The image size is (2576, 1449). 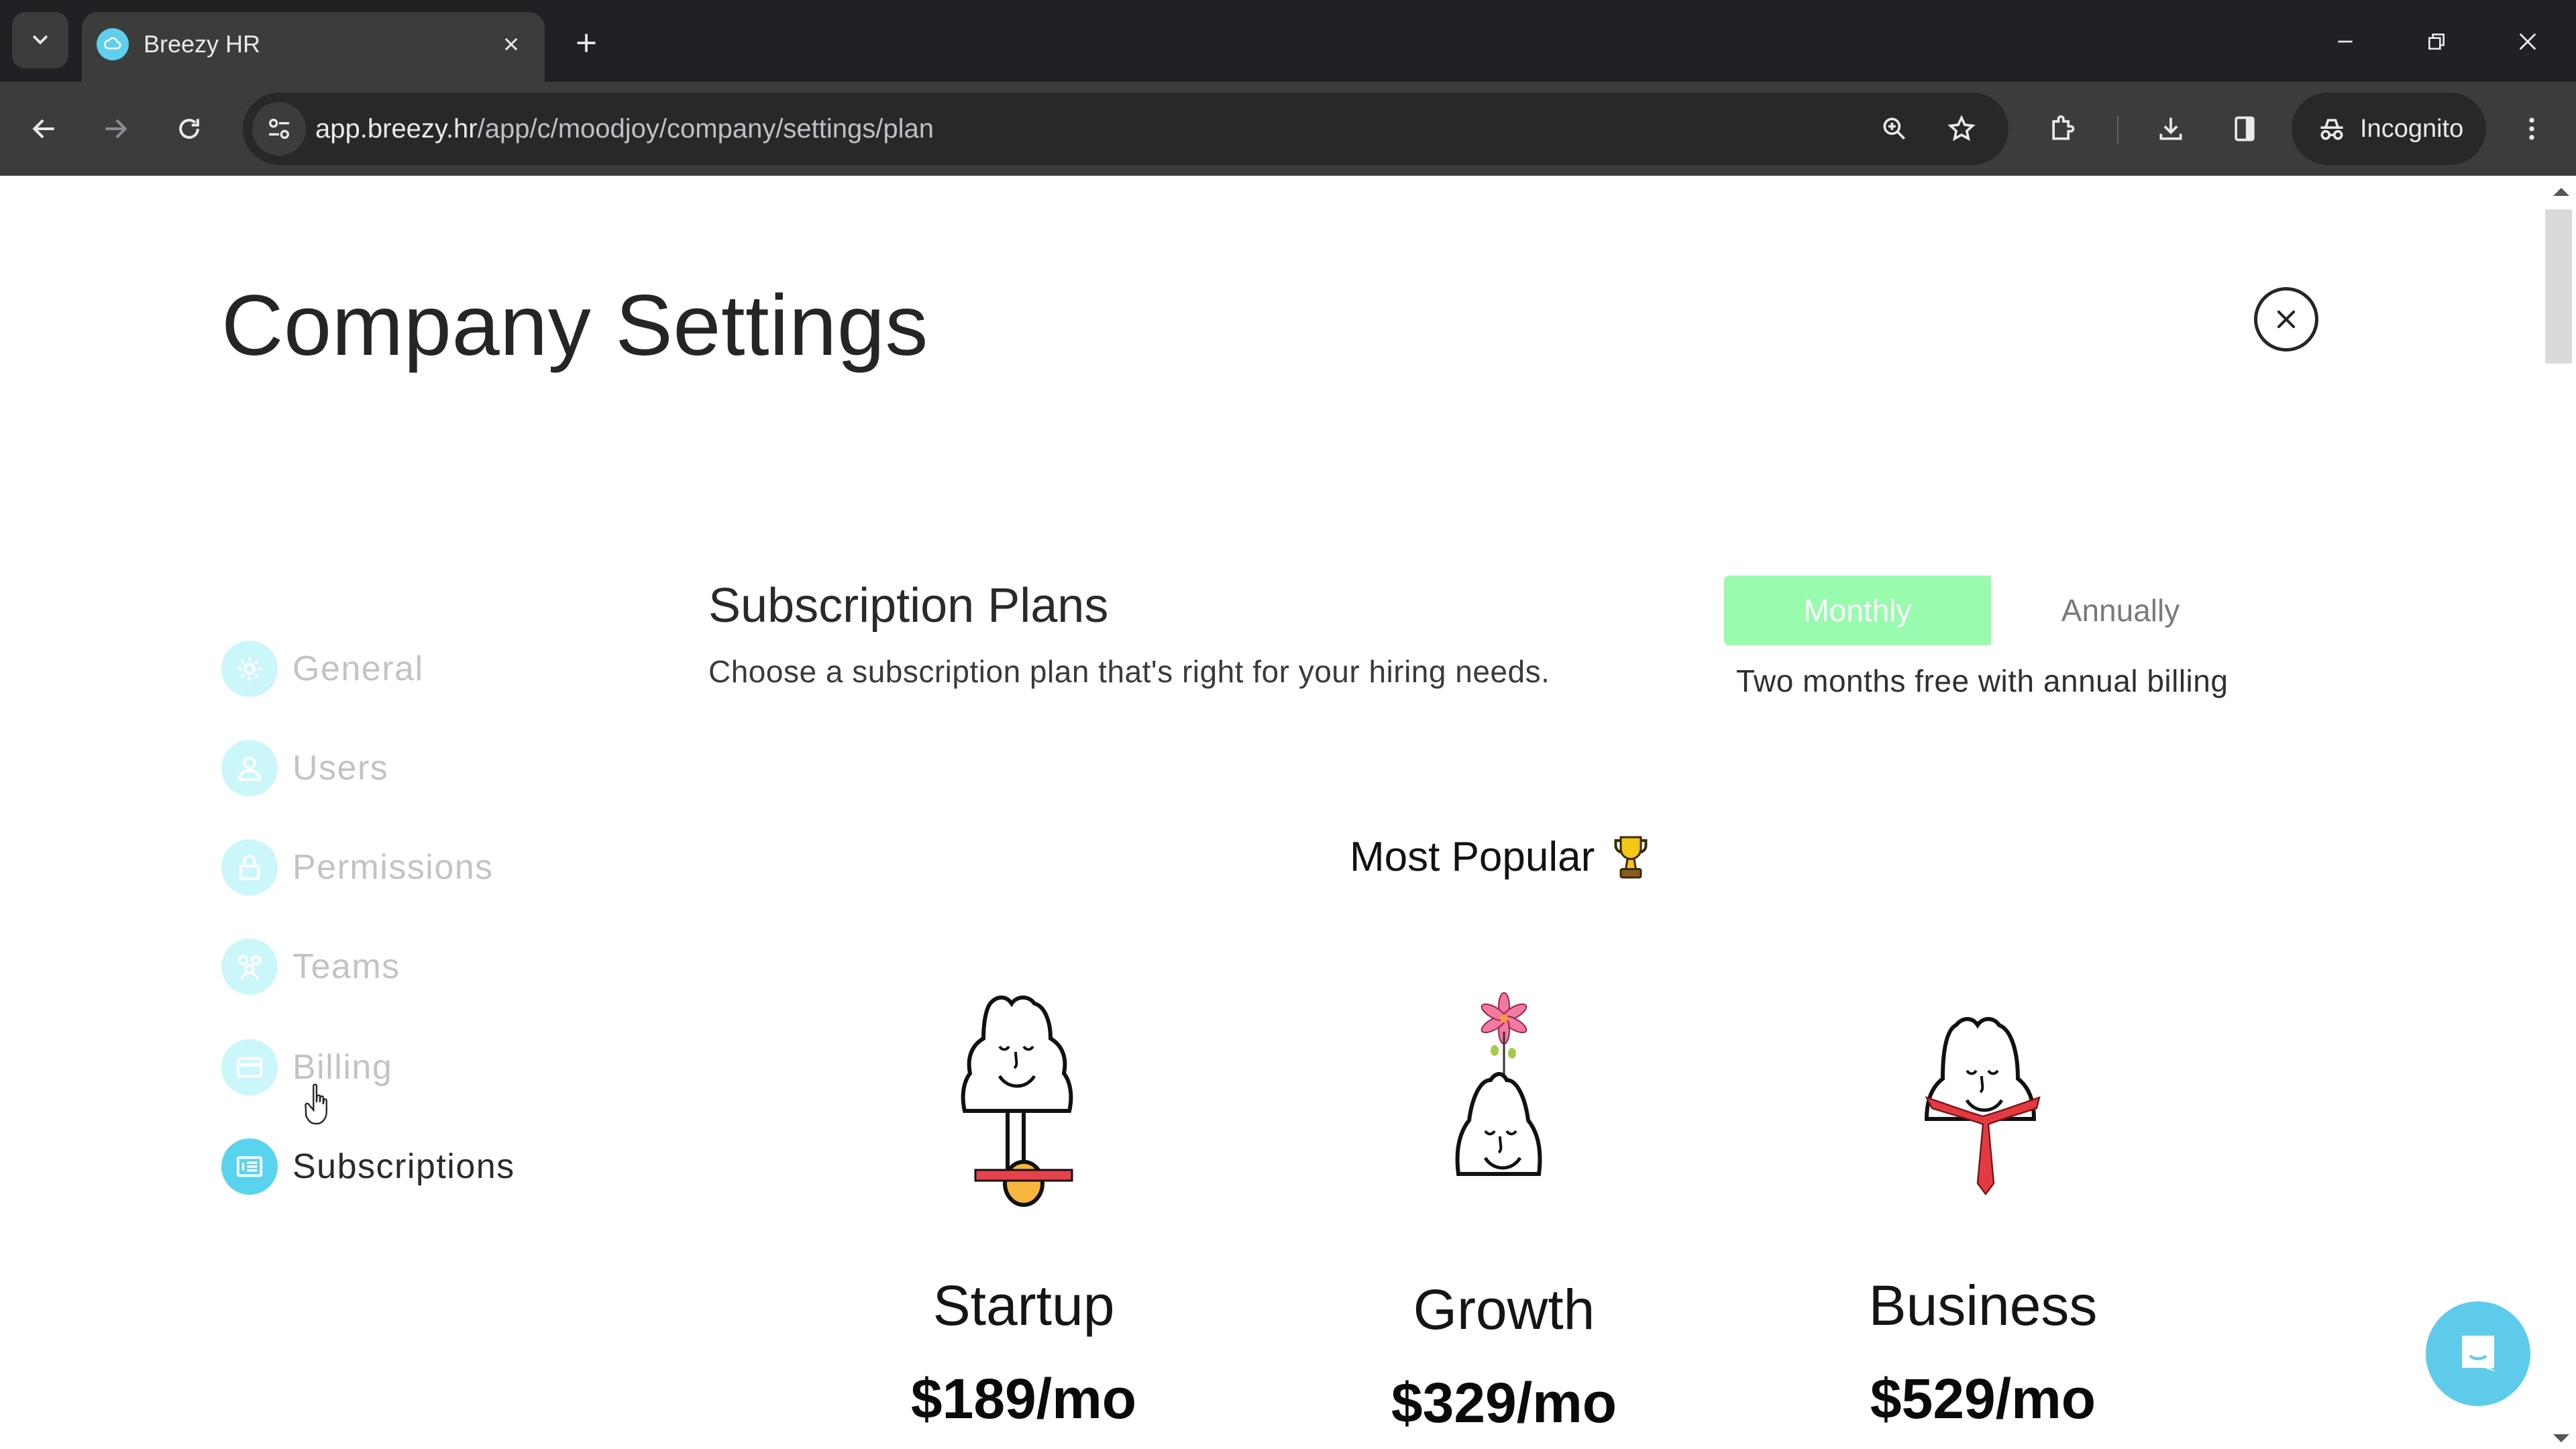 I want to click on scrollbar-thumb, so click(x=2558, y=286).